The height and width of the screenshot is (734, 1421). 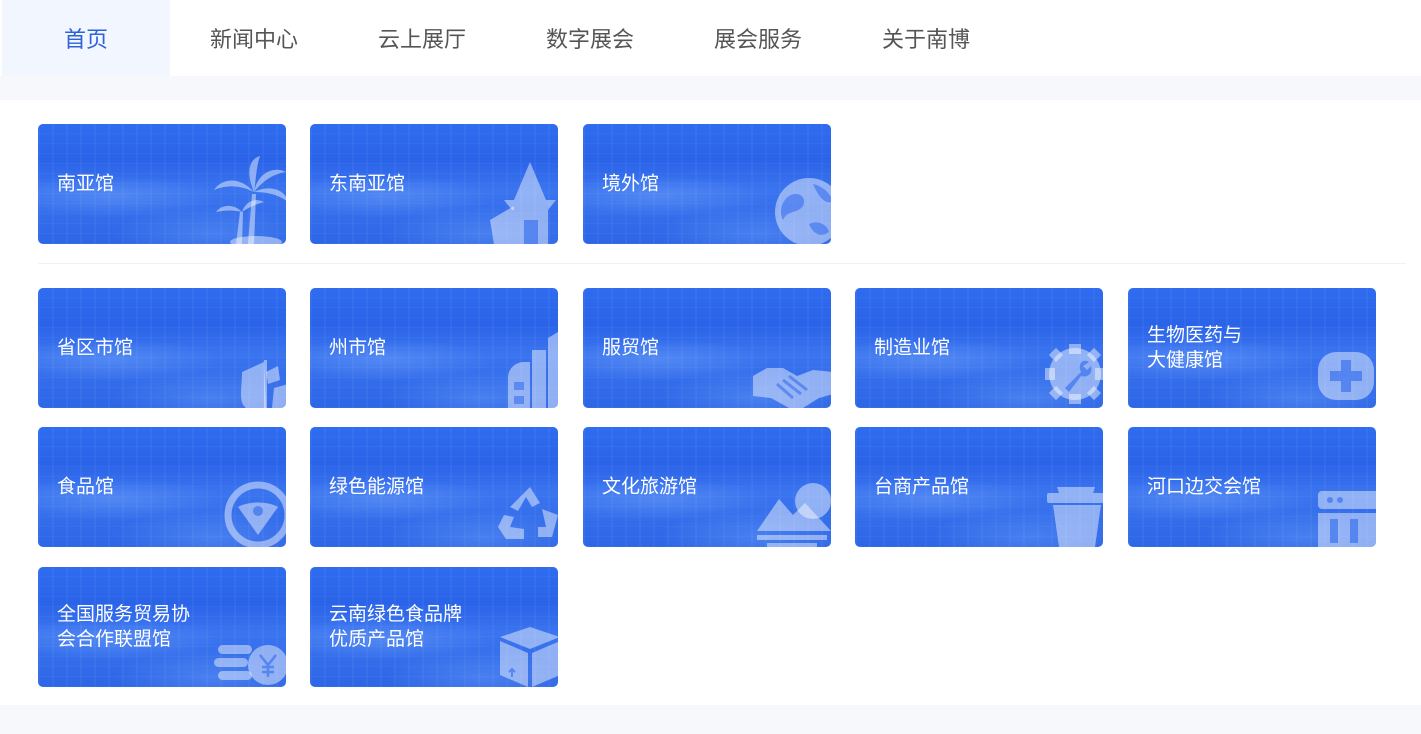 I want to click on section-divider, so click(x=722, y=263).